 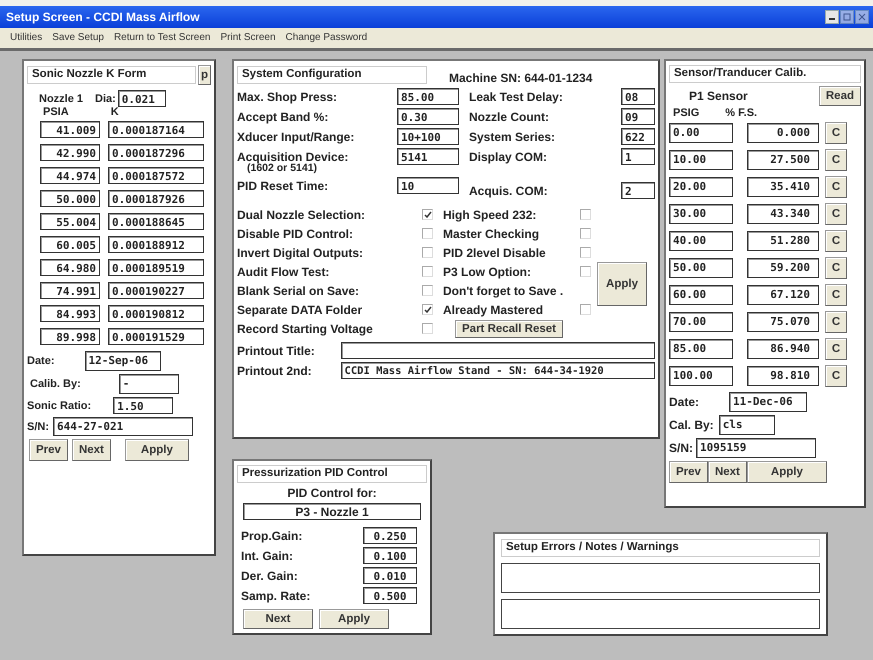 What do you see at coordinates (701, 295) in the screenshot?
I see `psig-field: 60.00` at bounding box center [701, 295].